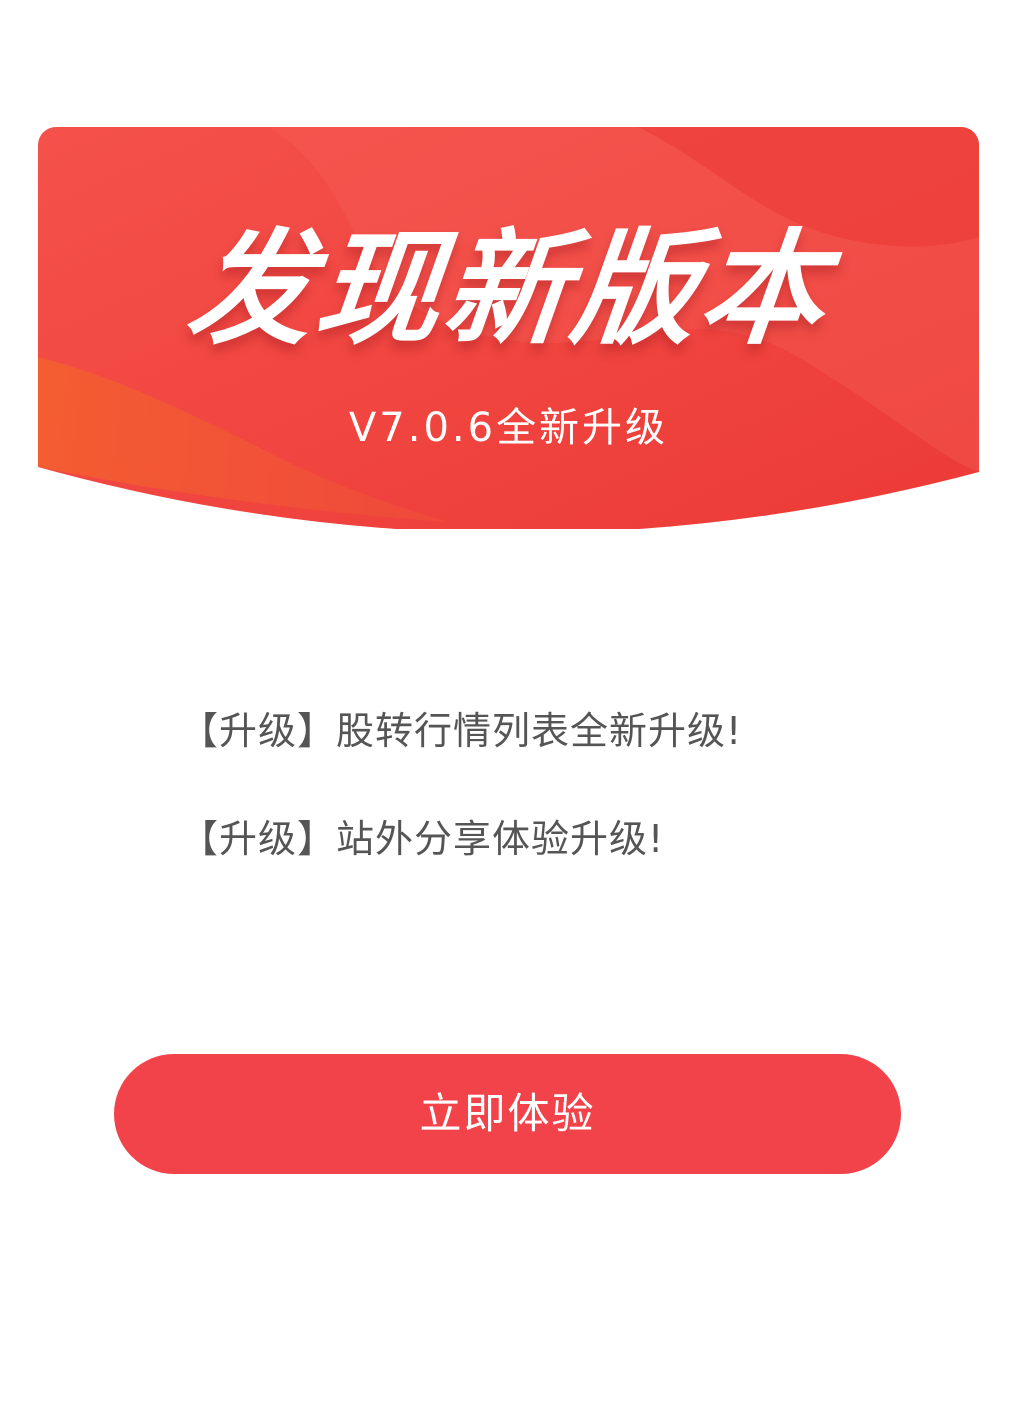  Describe the element at coordinates (422, 839) in the screenshot. I see `release-note-item: 【升级】站外分享体验升级!` at that location.